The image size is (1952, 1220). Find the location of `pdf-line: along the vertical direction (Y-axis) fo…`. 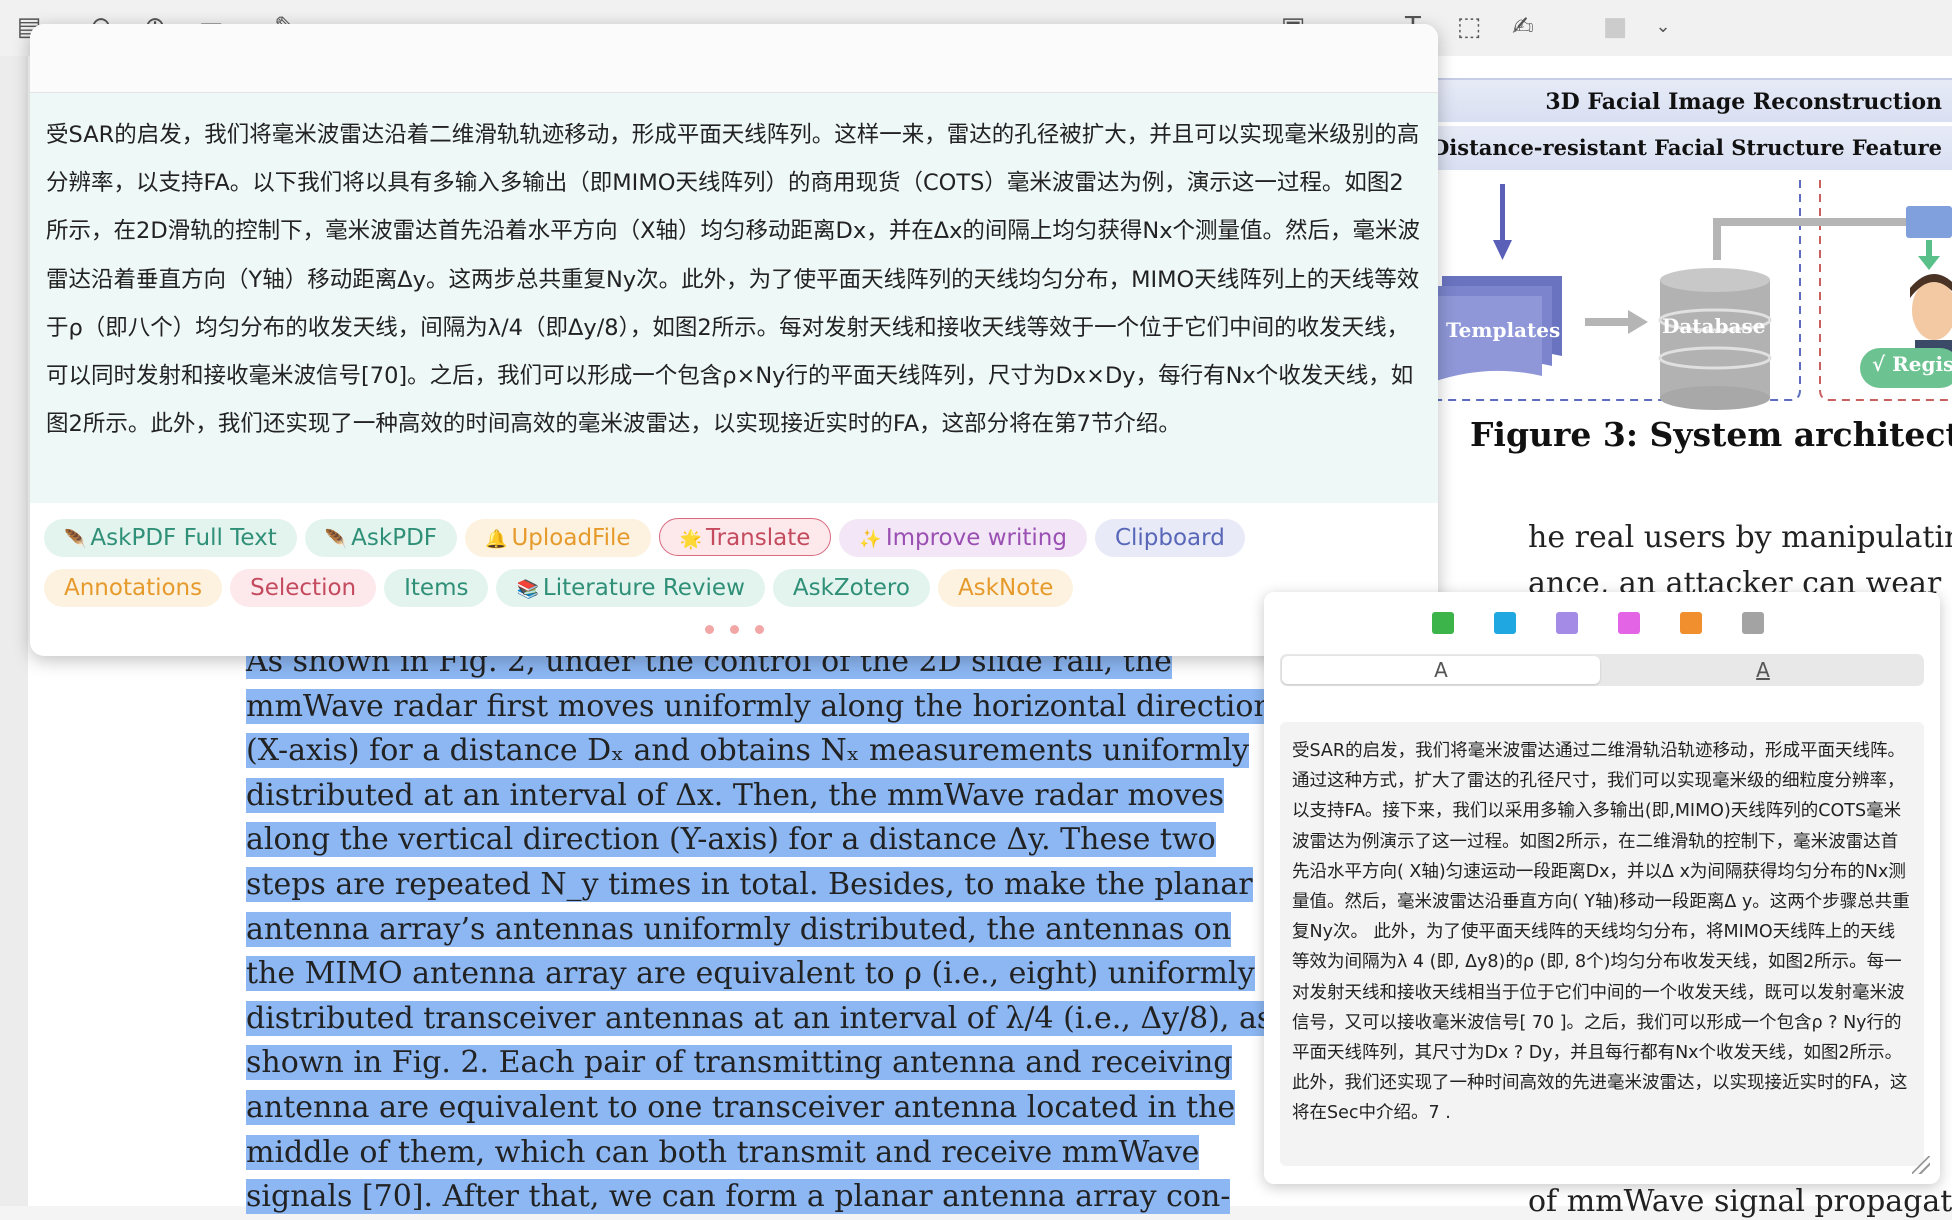

pdf-line: along the vertical direction (Y-axis) fo… is located at coordinates (731, 840).